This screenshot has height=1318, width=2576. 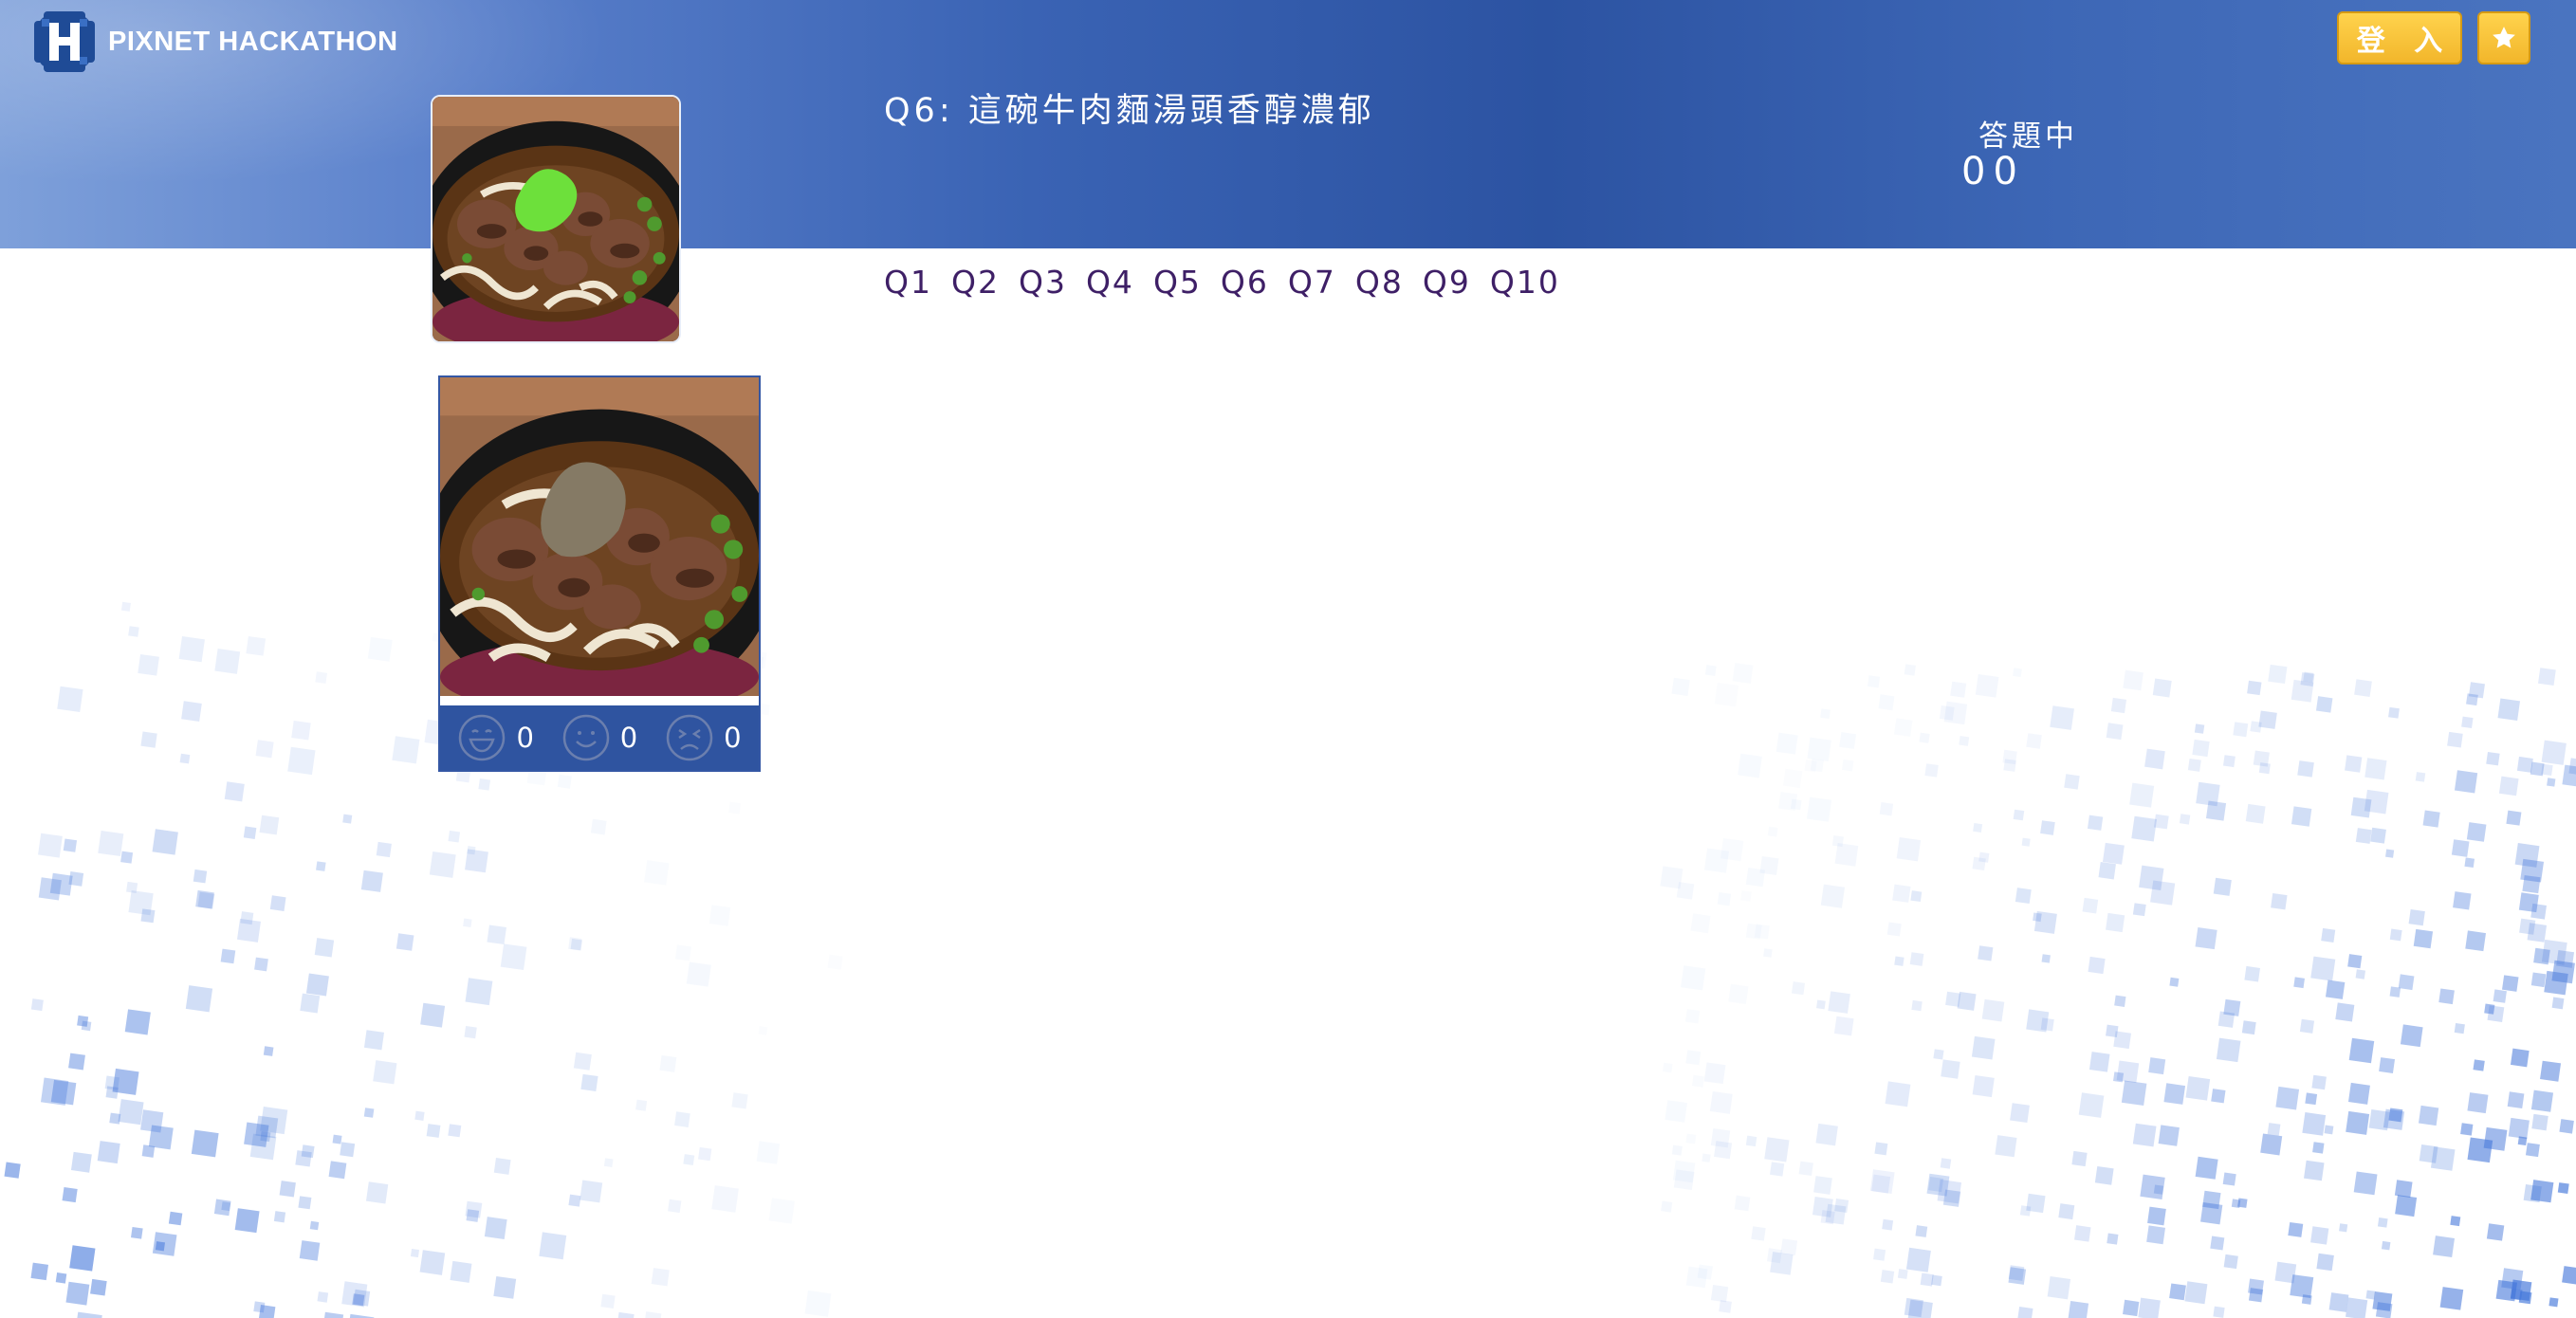 What do you see at coordinates (1993, 171) in the screenshot?
I see `countdown-timer: 00` at bounding box center [1993, 171].